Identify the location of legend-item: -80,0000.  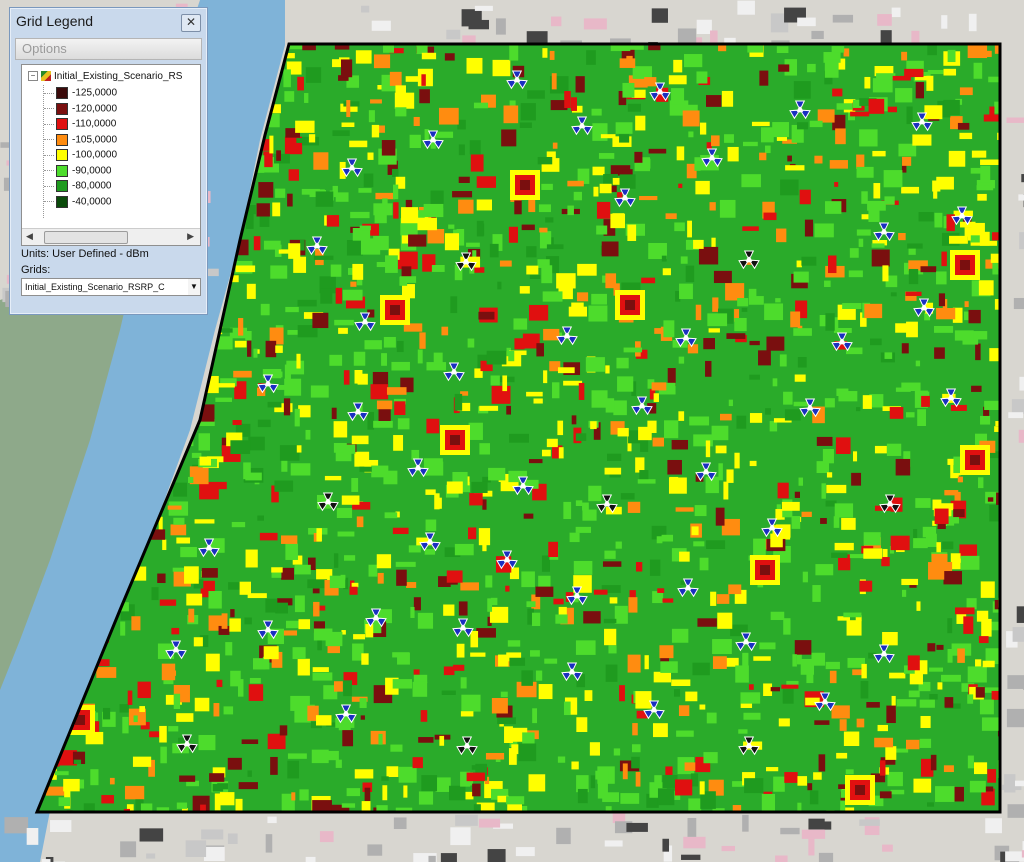
(77, 187).